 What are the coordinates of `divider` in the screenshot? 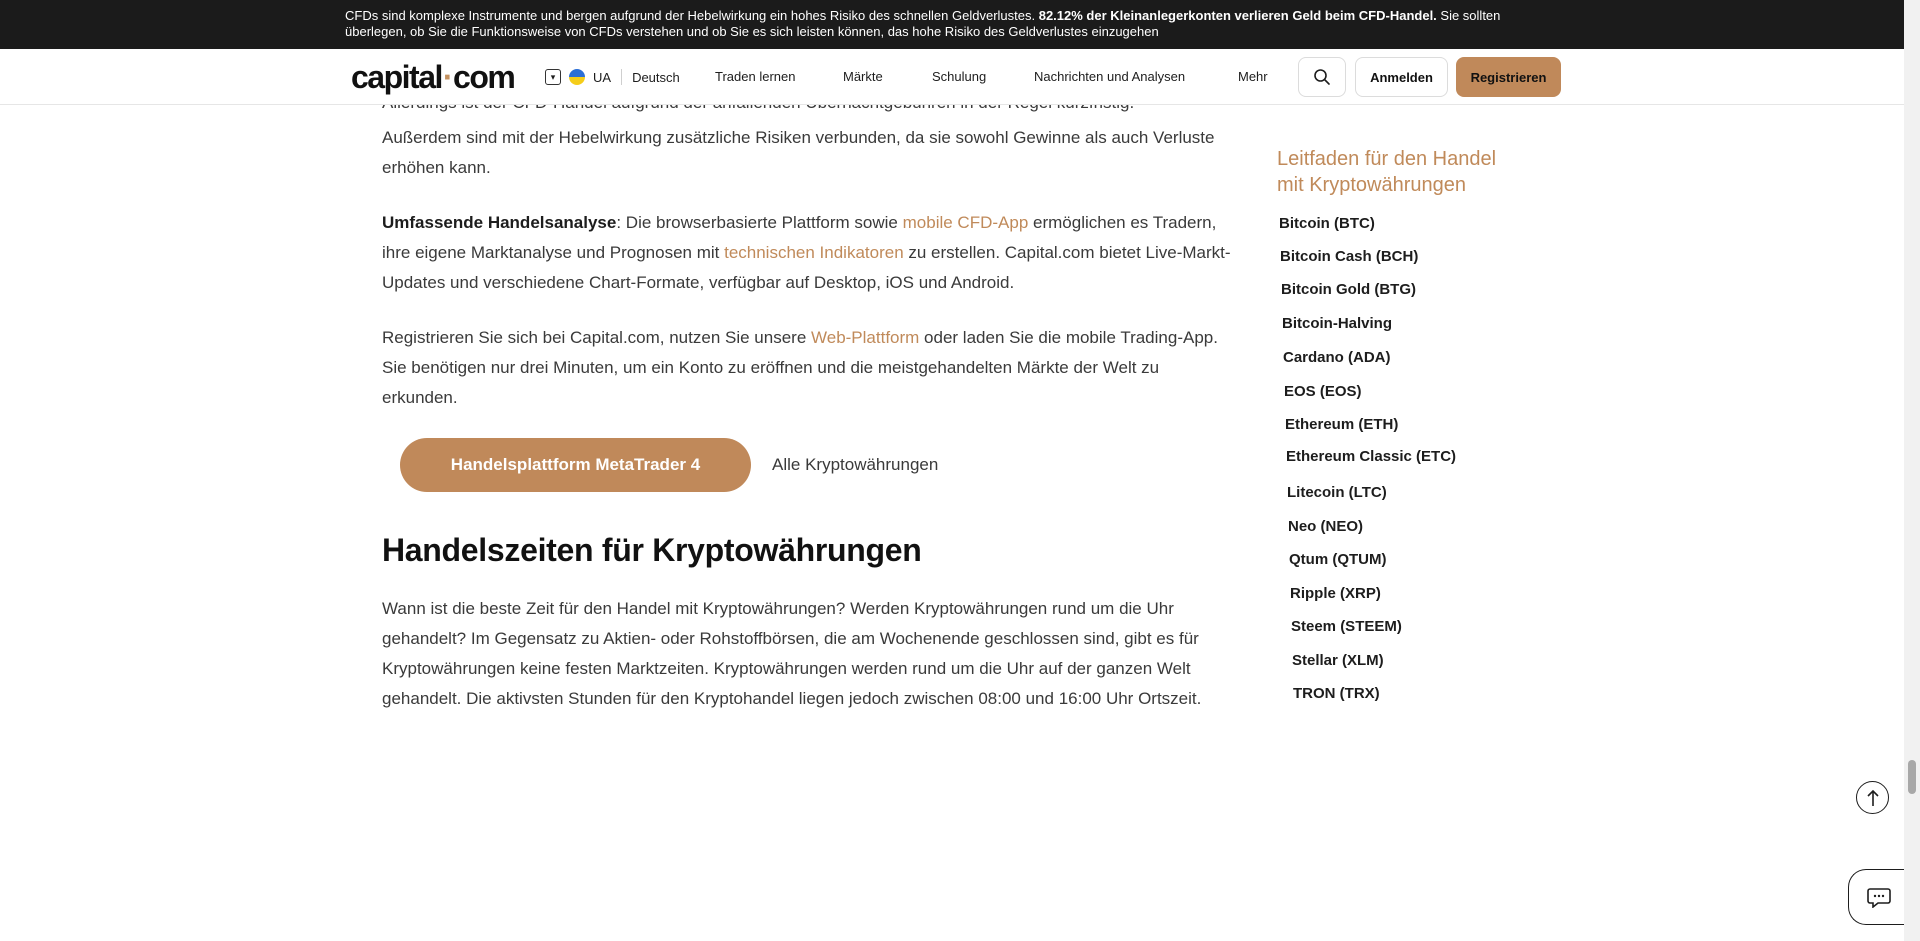 It's located at (622, 77).